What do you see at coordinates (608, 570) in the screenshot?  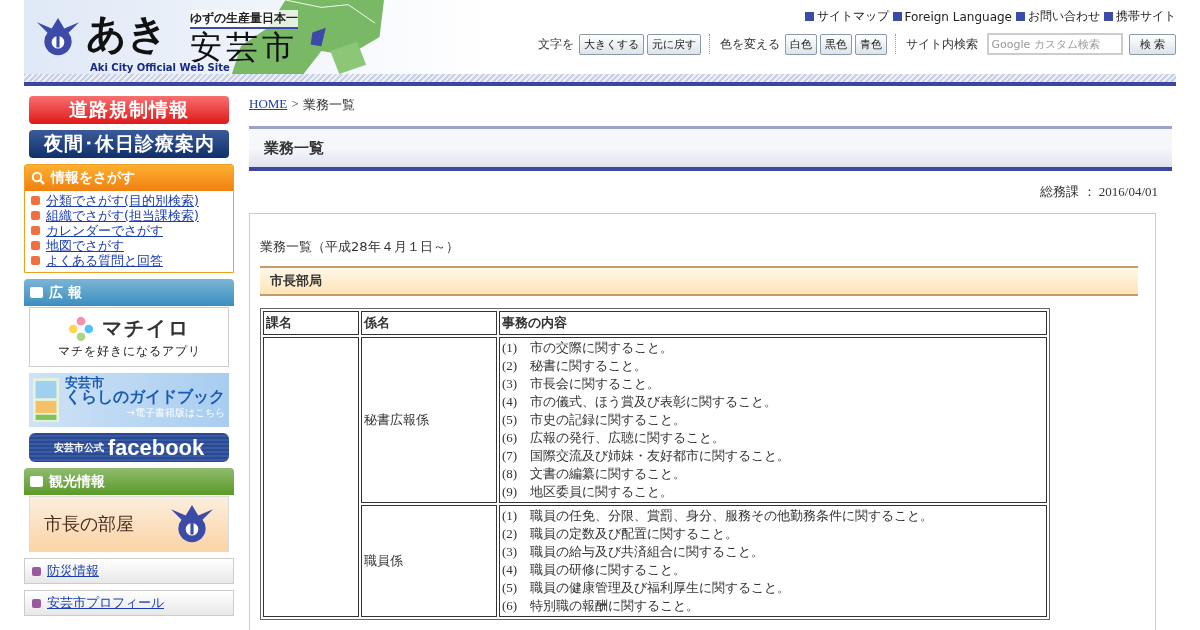 I see `duty-text: 職員の研修に関すること。` at bounding box center [608, 570].